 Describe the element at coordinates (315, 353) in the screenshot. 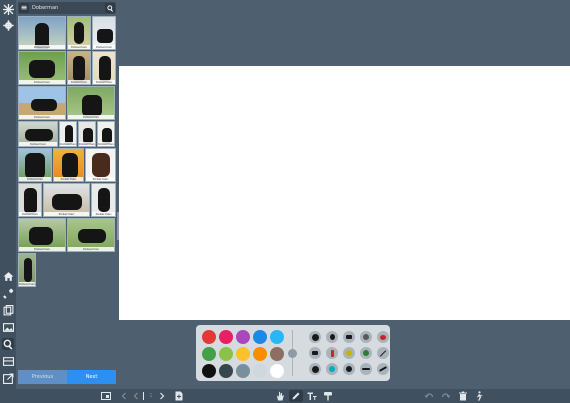

I see `crayon-brush-icon` at that location.